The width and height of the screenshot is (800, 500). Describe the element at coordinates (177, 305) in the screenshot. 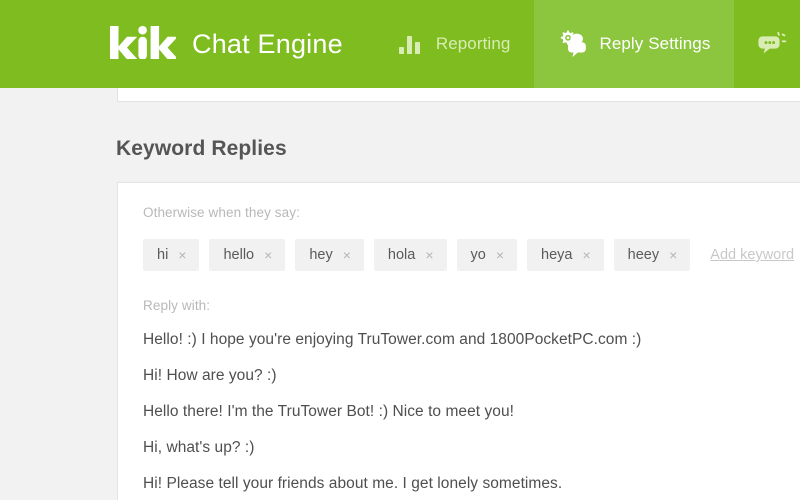

I see `reply-with-label: Reply with:` at that location.